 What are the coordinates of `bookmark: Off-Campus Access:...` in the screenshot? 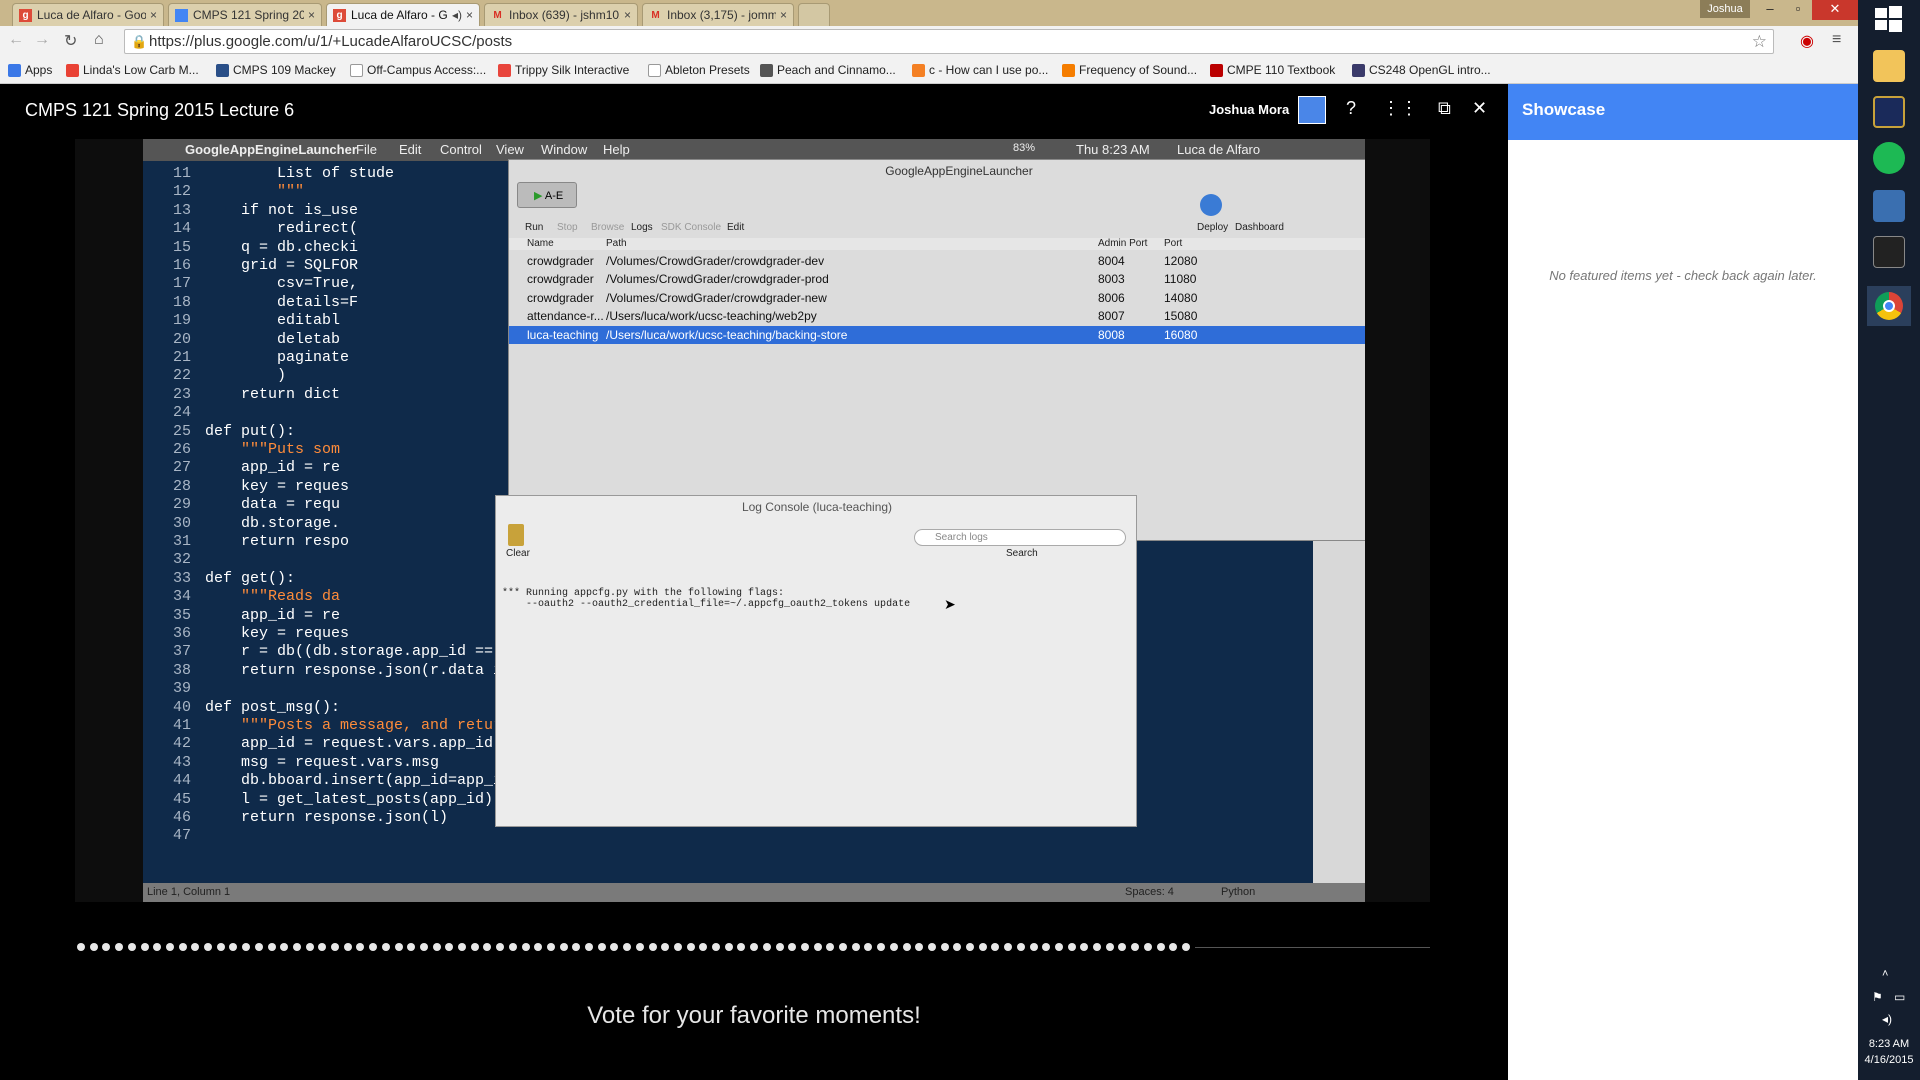 It's located at (418, 70).